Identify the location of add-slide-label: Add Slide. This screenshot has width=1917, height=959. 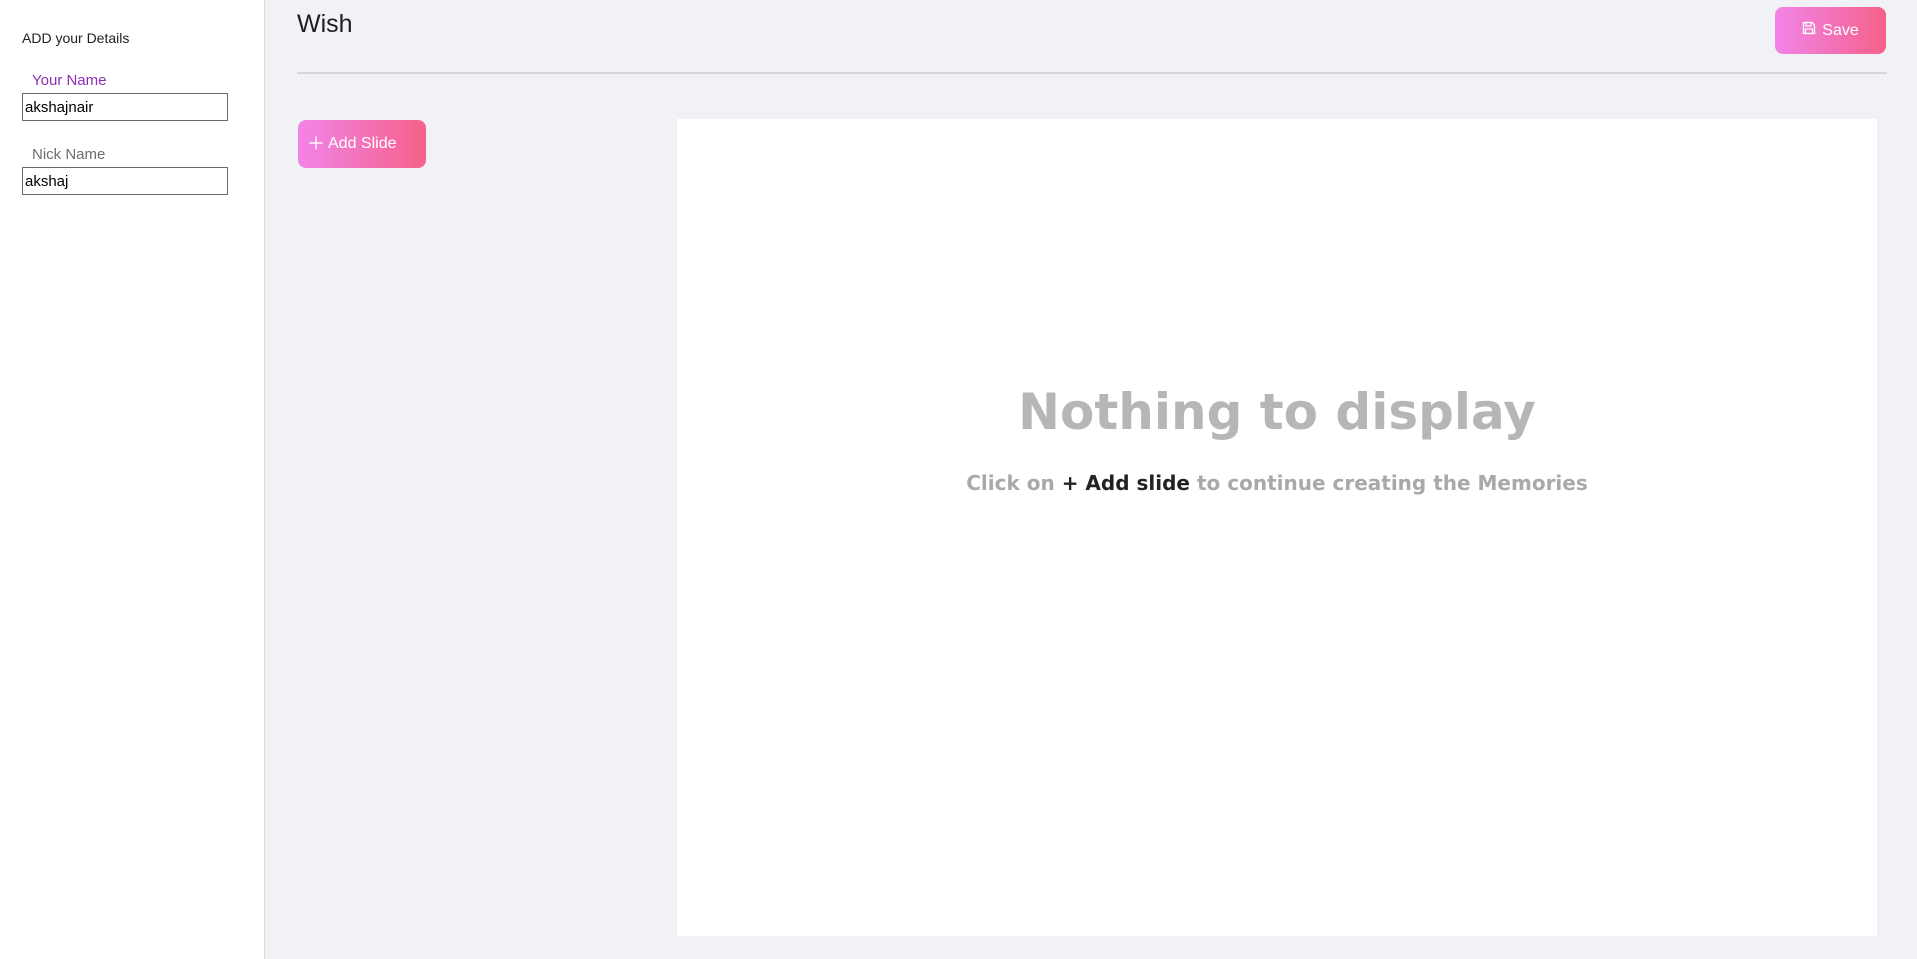
(362, 143).